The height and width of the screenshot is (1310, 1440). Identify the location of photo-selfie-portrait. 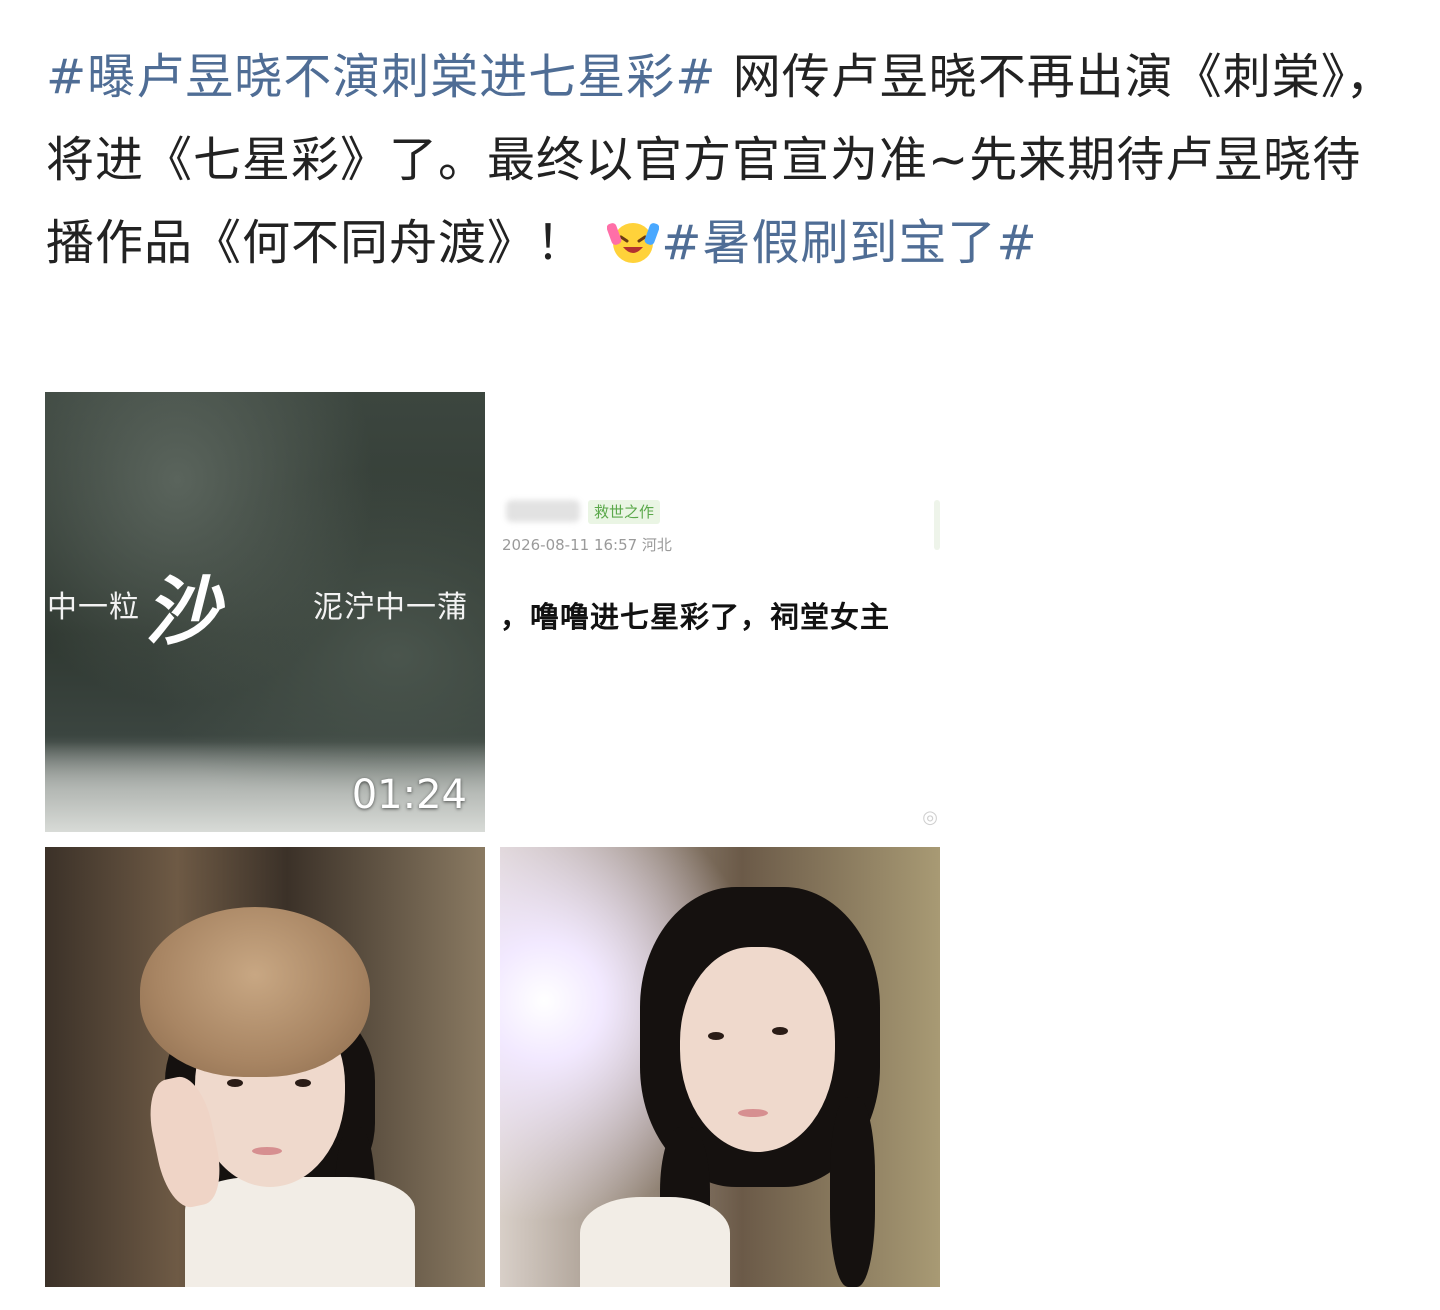
(720, 1067).